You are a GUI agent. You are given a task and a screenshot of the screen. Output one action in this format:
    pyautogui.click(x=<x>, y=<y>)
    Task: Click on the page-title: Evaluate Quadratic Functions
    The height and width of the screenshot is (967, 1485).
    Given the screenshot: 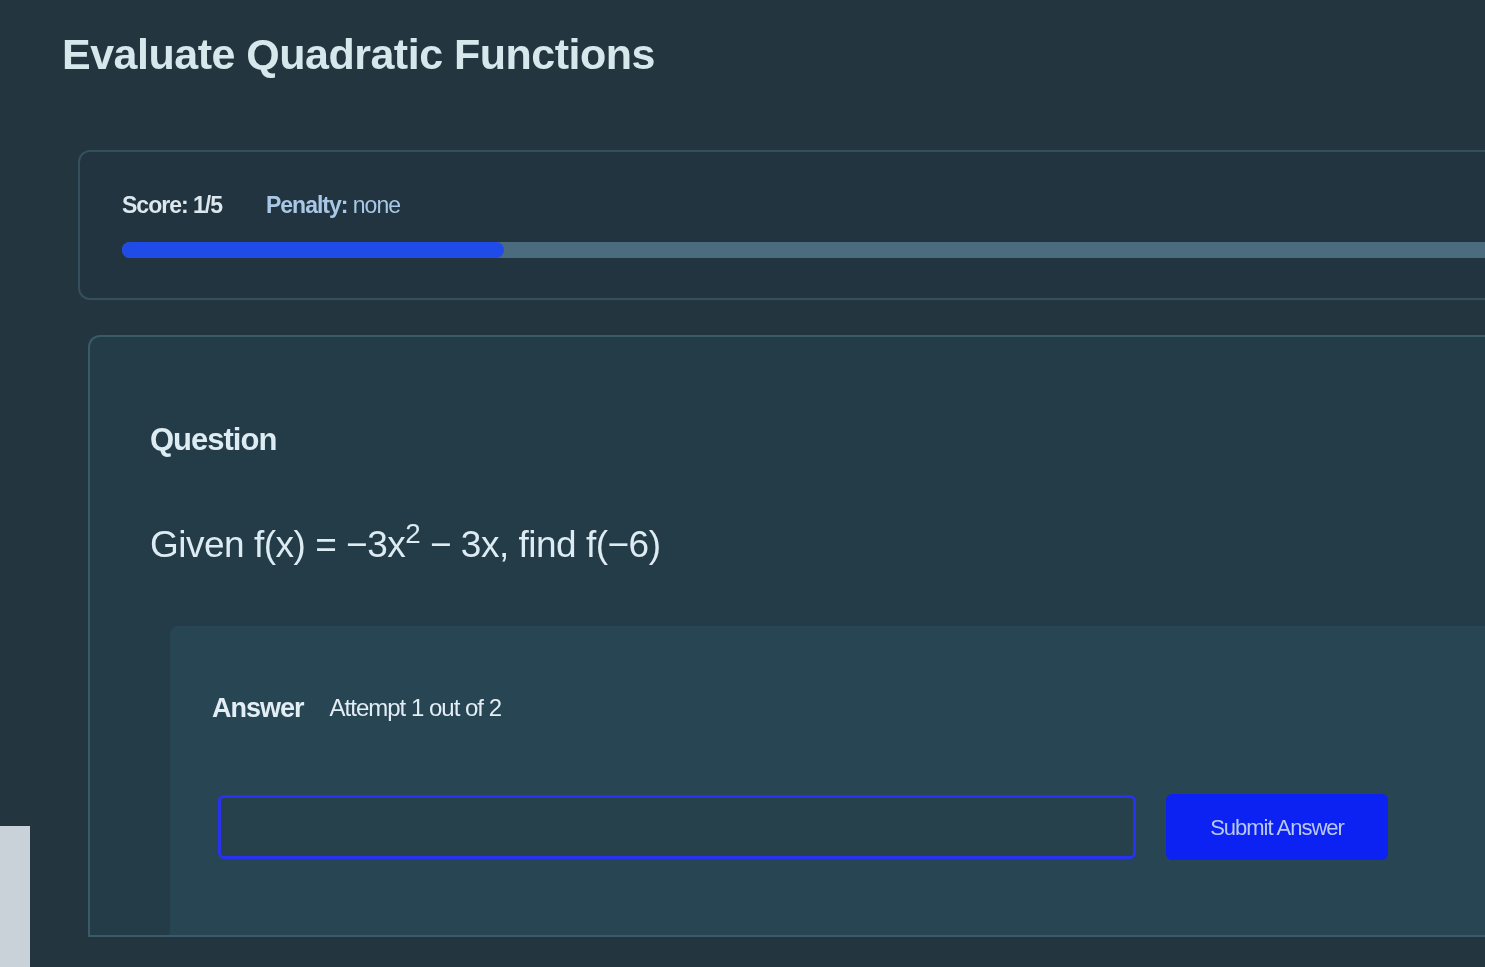 What is the action you would take?
    pyautogui.click(x=358, y=54)
    